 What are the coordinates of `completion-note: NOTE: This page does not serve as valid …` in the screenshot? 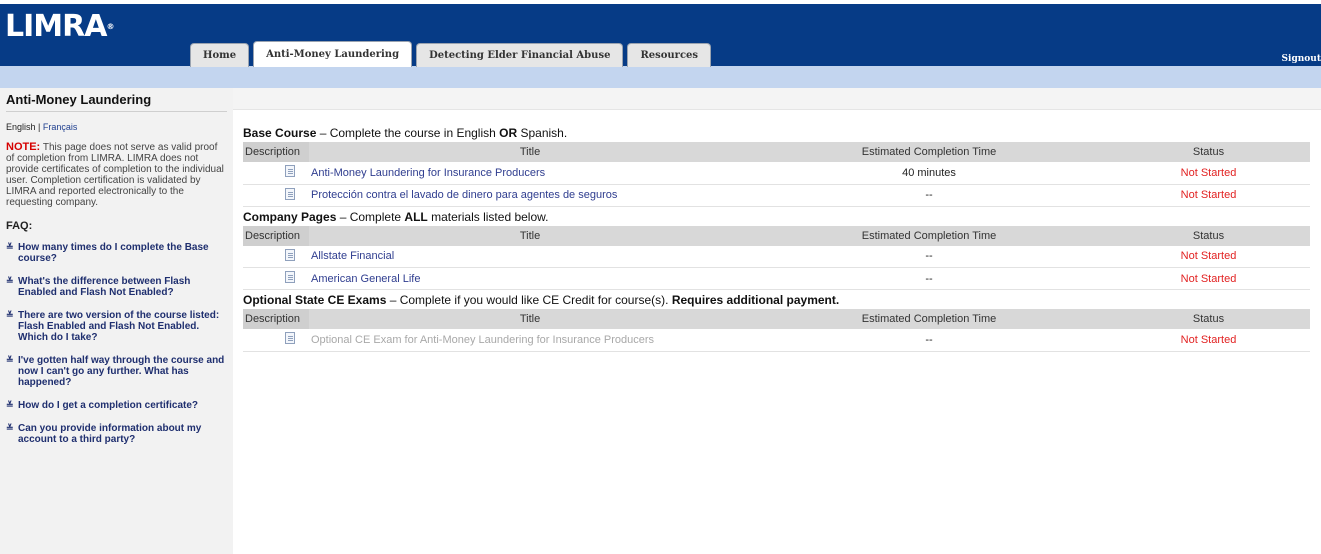 It's located at (116, 175).